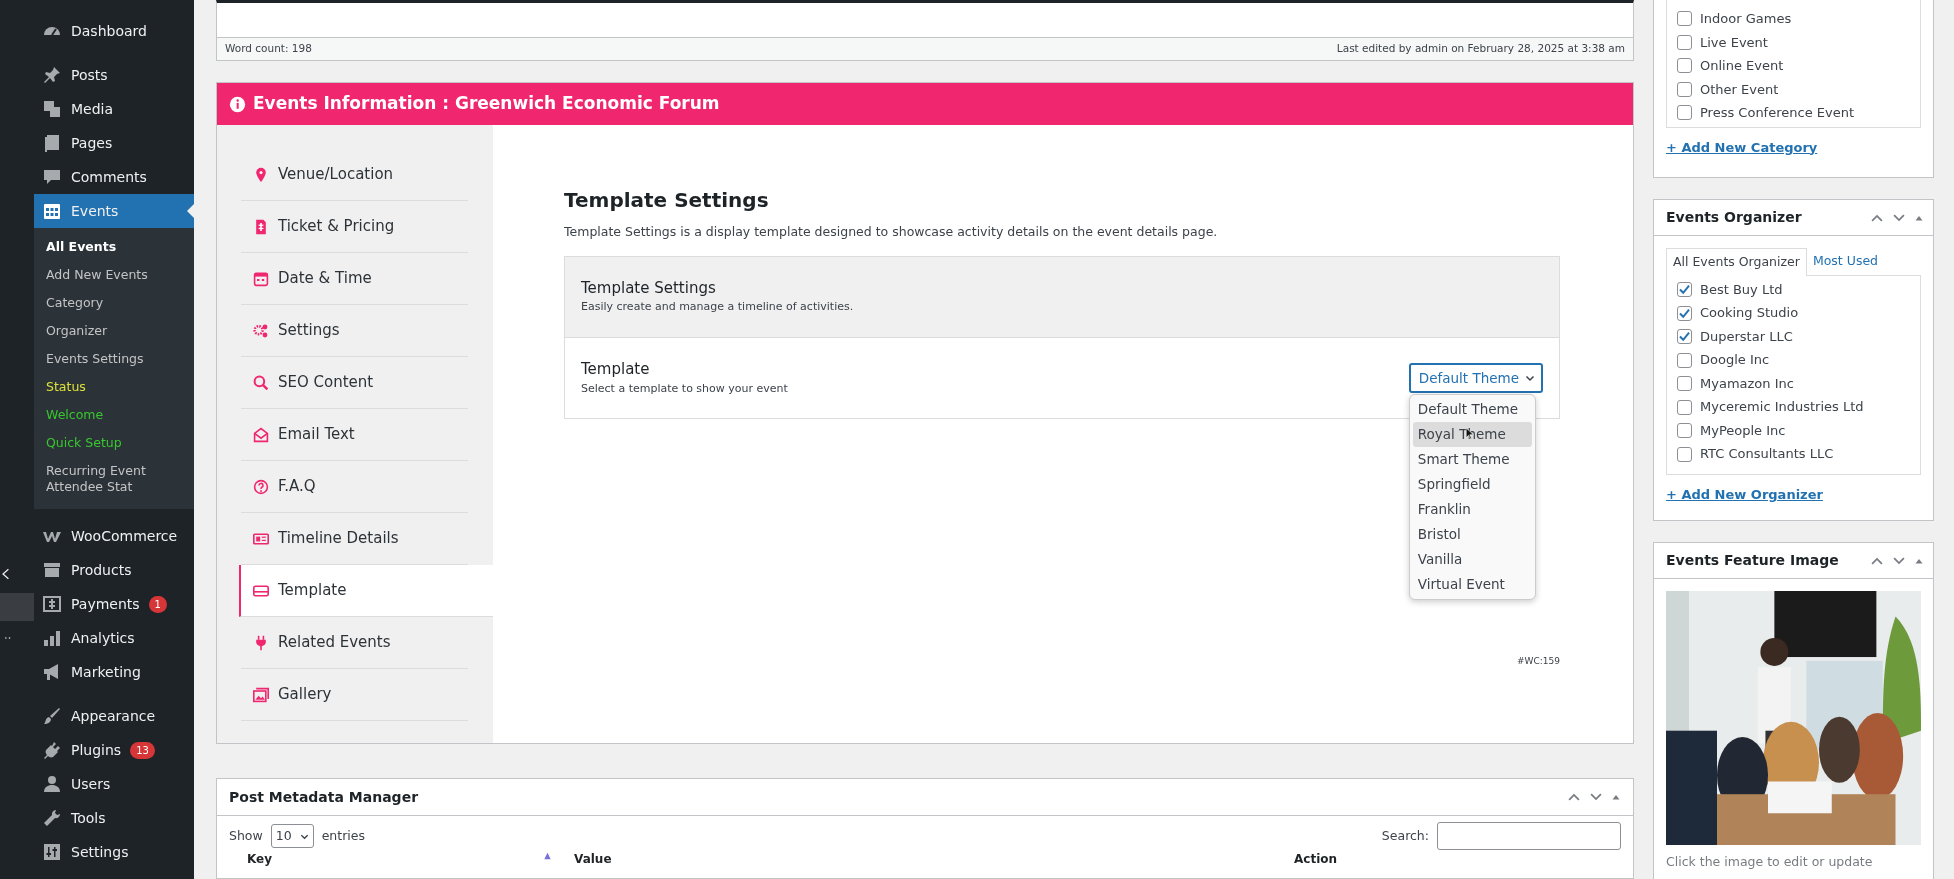 The width and height of the screenshot is (1954, 879). What do you see at coordinates (354, 175) in the screenshot?
I see `tab: Venue/Location` at bounding box center [354, 175].